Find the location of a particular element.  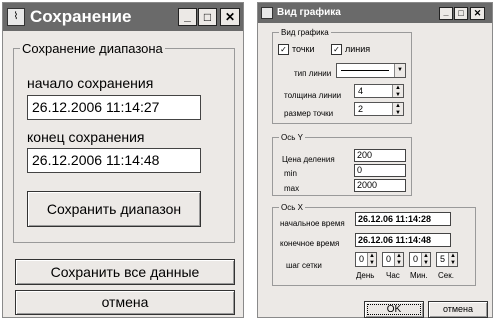

grid-step-seconds-spinner: 5 ▲ ▼ is located at coordinates (447, 259).